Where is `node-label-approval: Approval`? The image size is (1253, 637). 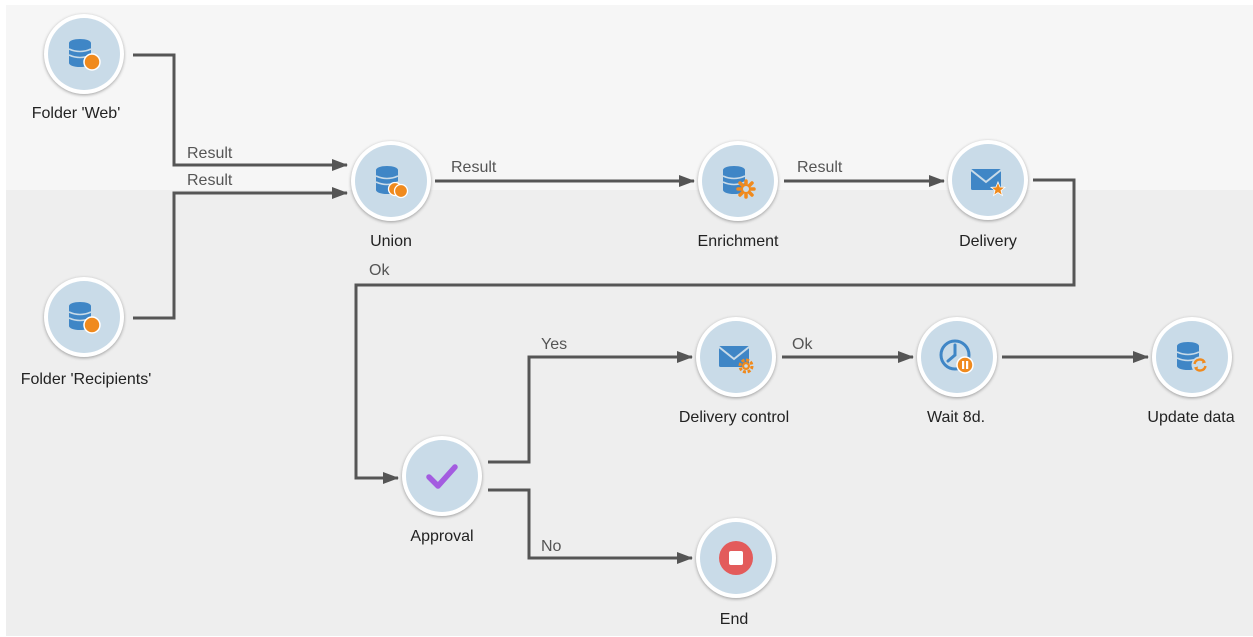 node-label-approval: Approval is located at coordinates (442, 536).